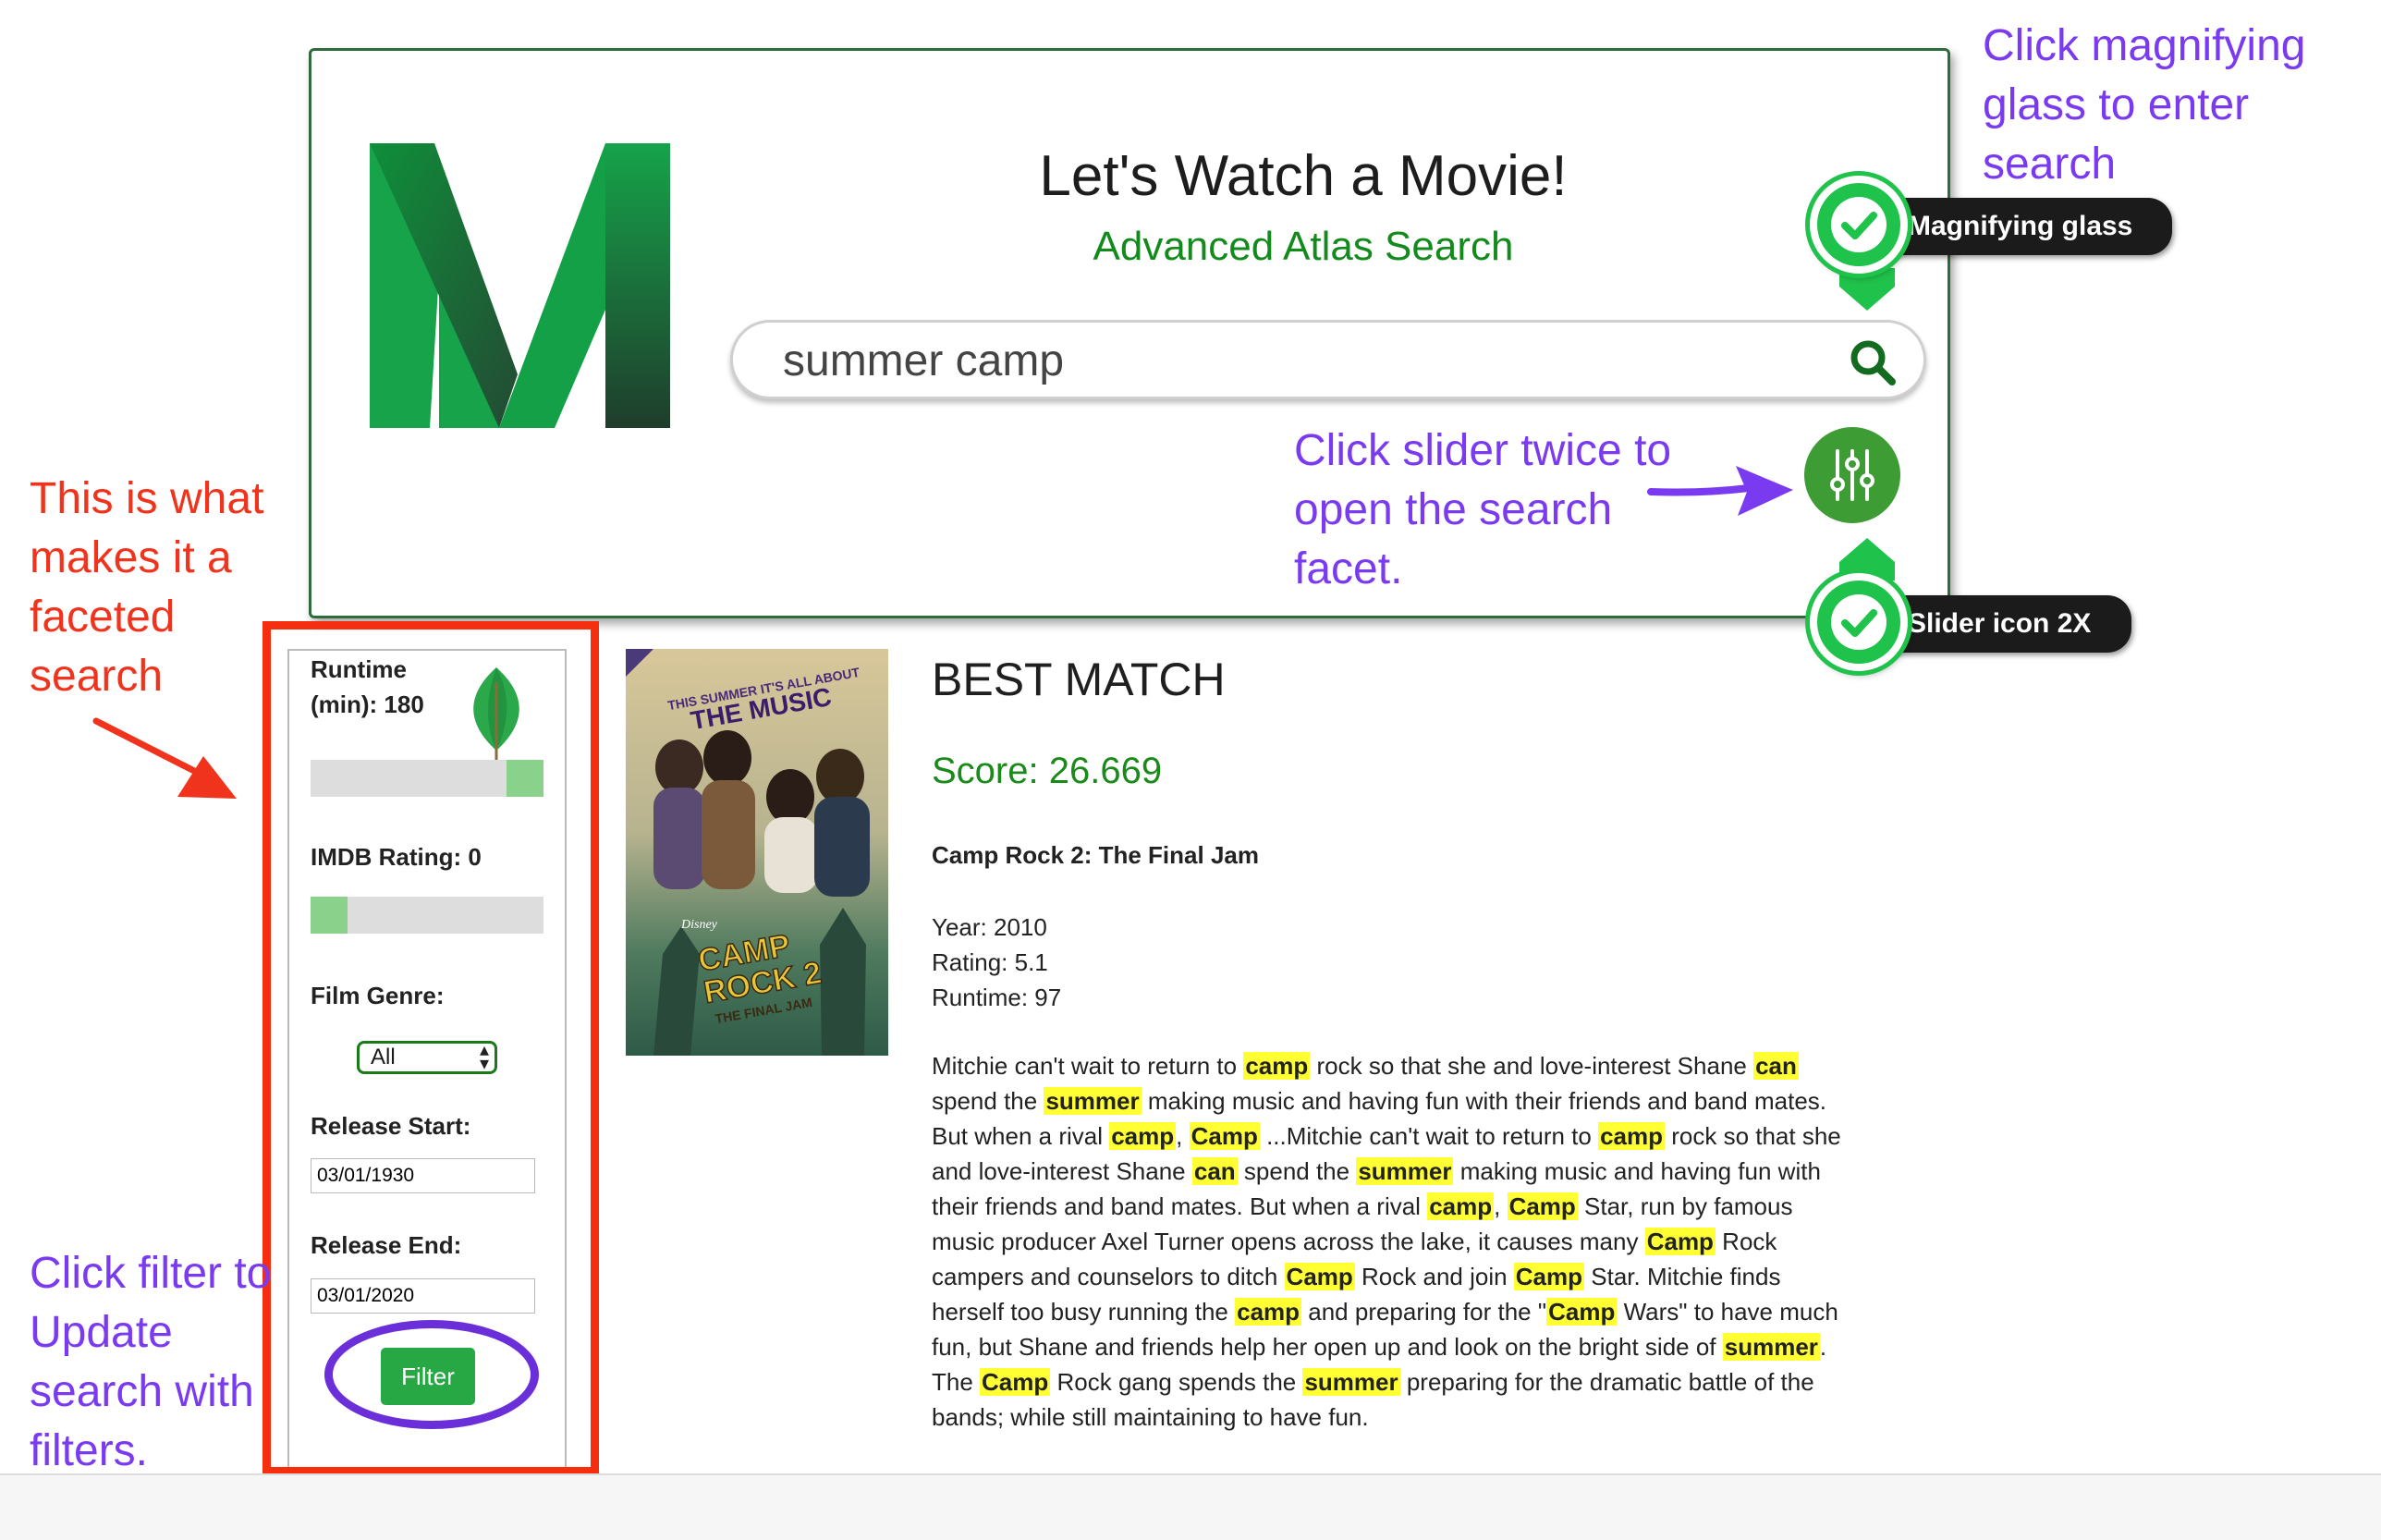  I want to click on search-bar, so click(1328, 359).